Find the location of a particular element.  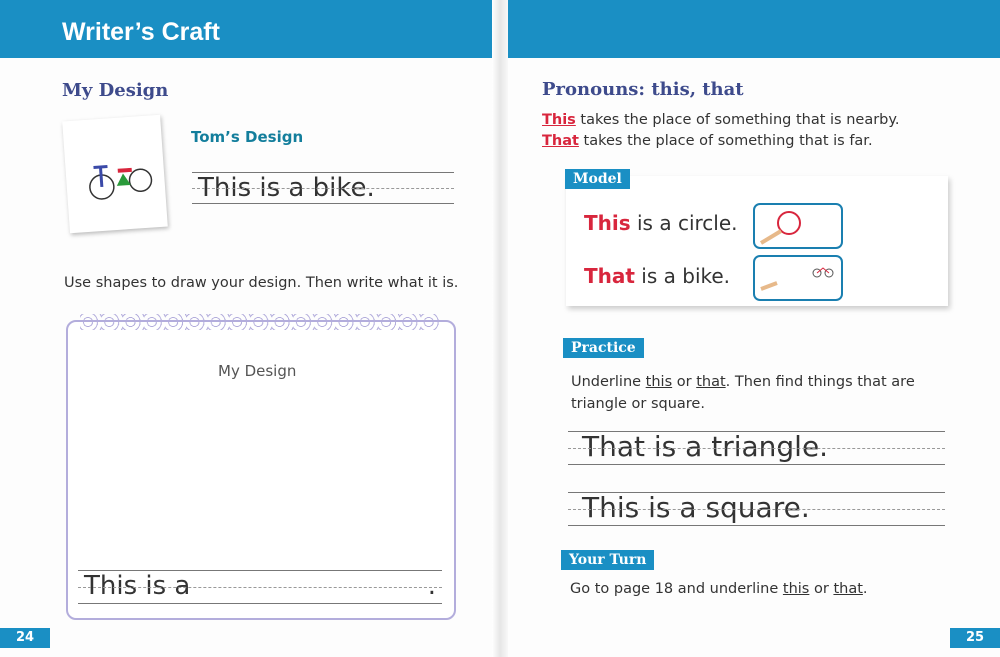

circle-near-icon is located at coordinates (780, 228).